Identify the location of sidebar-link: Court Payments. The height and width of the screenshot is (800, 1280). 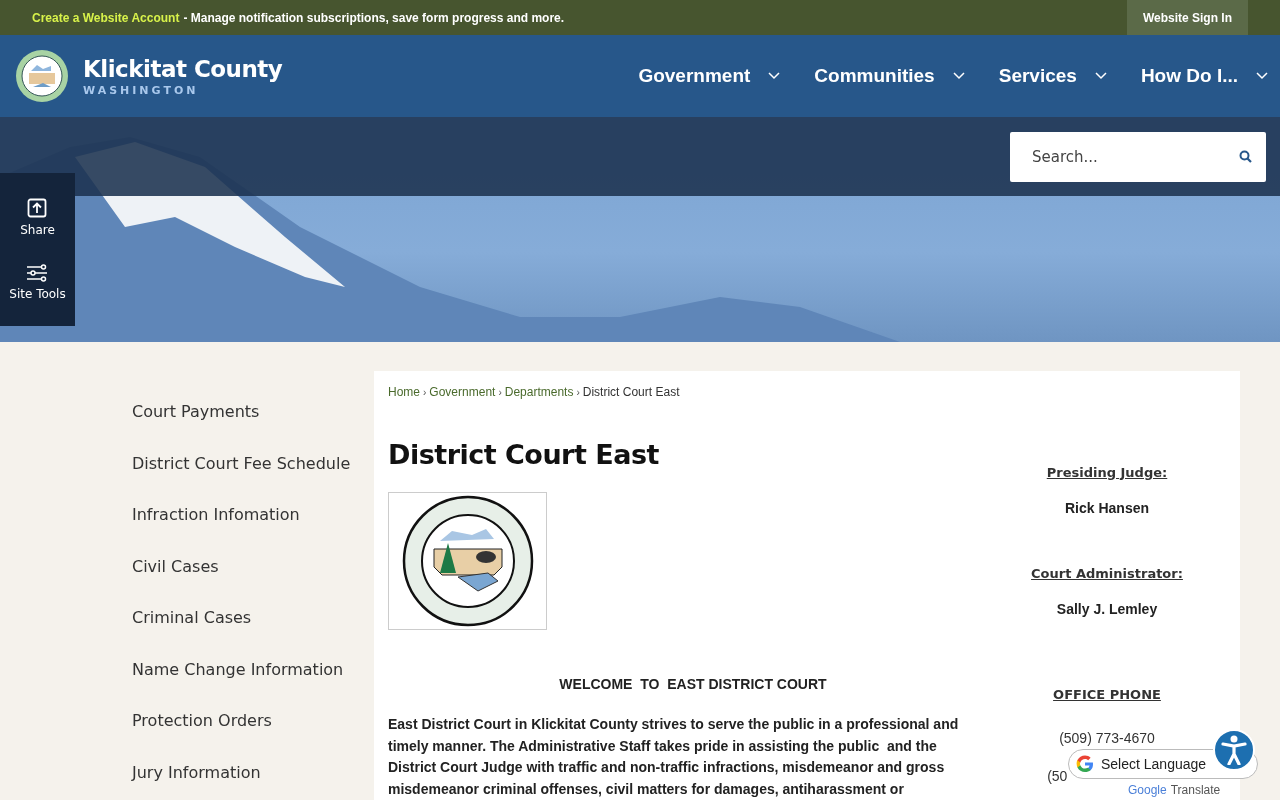
(253, 412).